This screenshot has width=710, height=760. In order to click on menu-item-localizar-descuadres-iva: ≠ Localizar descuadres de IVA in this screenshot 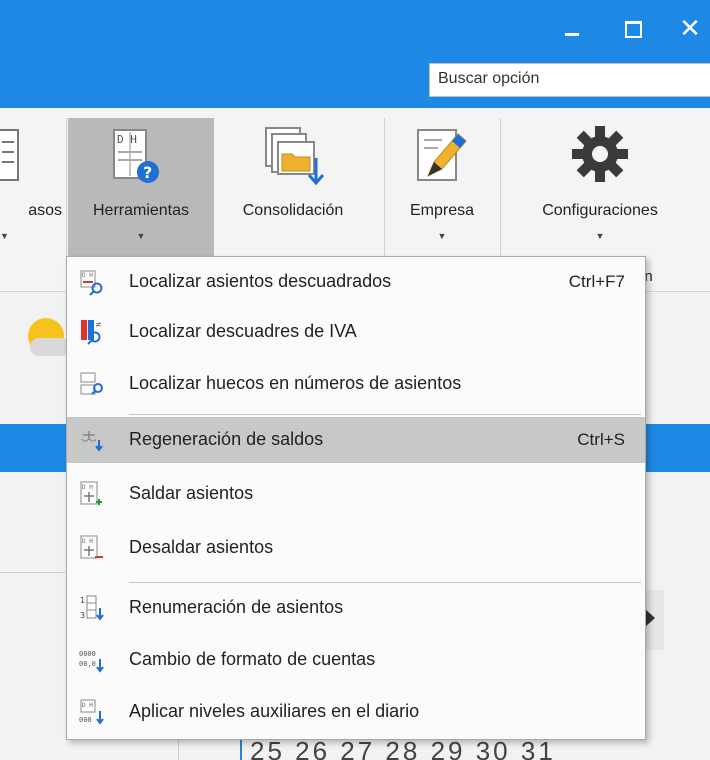, I will do `click(356, 332)`.